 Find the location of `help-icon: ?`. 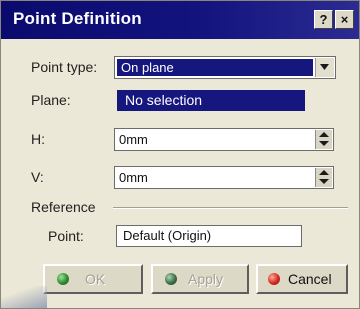

help-icon: ? is located at coordinates (323, 19).